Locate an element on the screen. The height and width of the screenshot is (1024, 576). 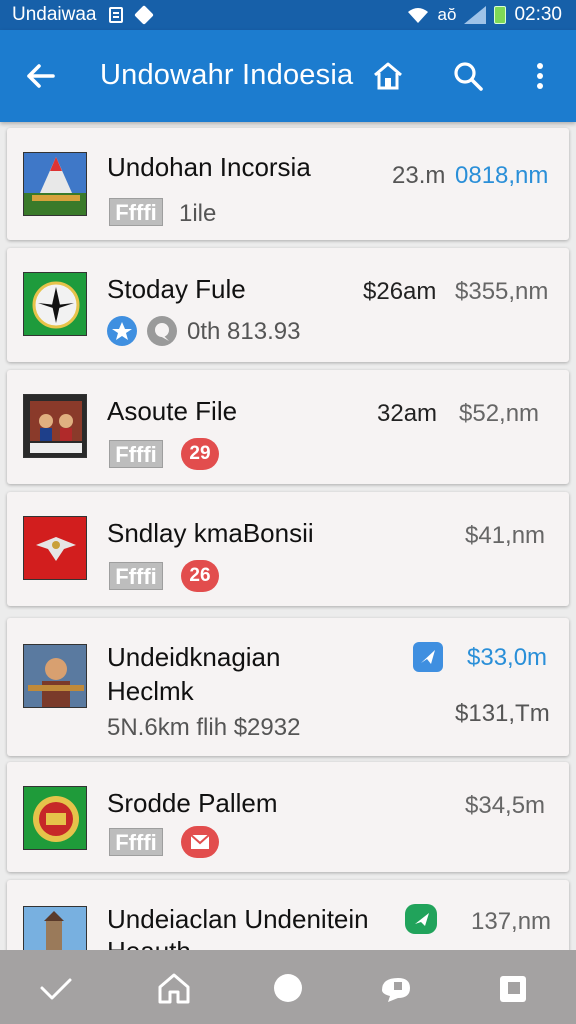
item-time: 32am is located at coordinates (407, 413).